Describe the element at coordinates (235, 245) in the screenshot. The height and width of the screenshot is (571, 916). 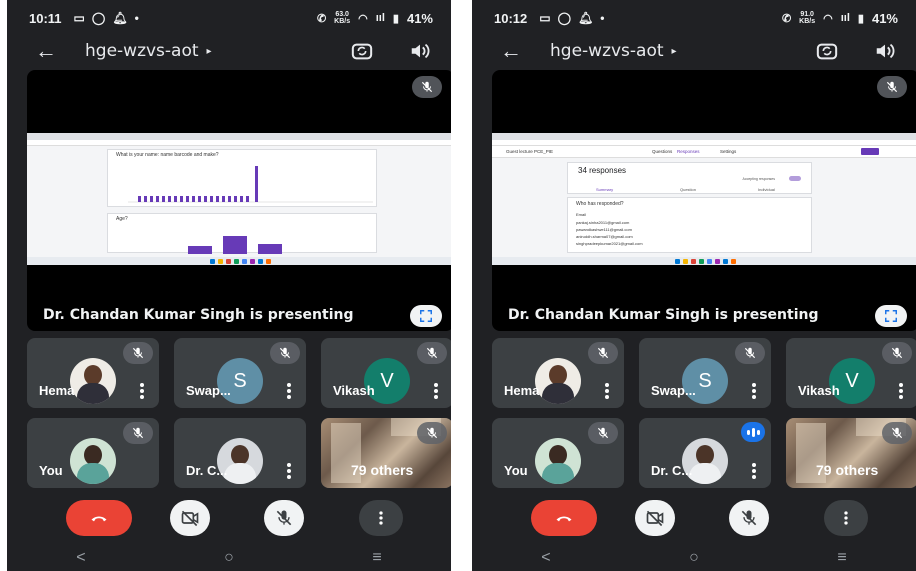
I see `age-chart-thumbnail` at that location.